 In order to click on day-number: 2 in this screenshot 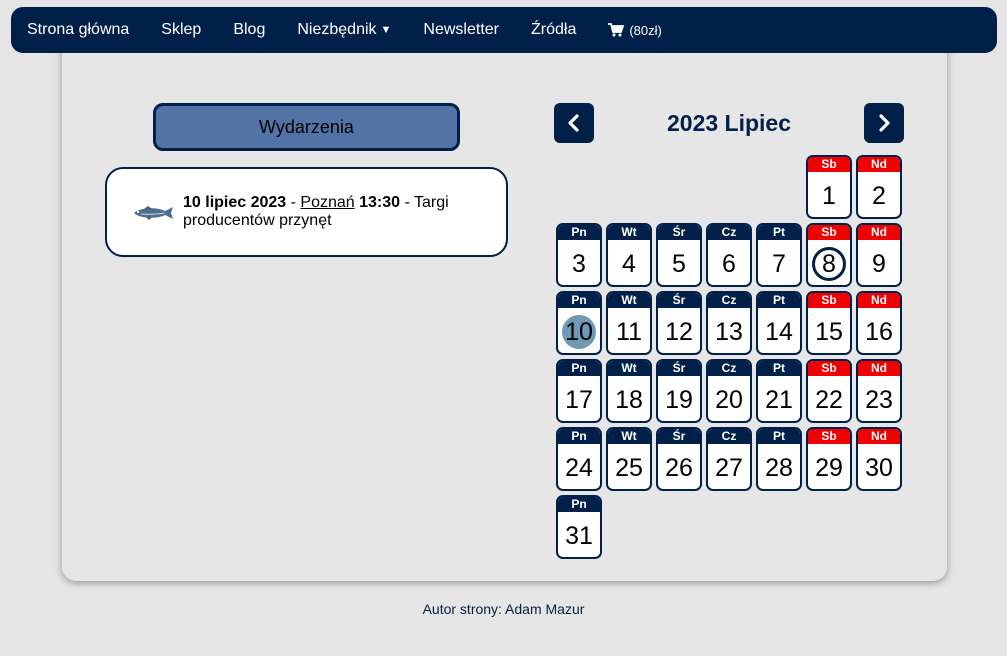, I will do `click(879, 195)`.